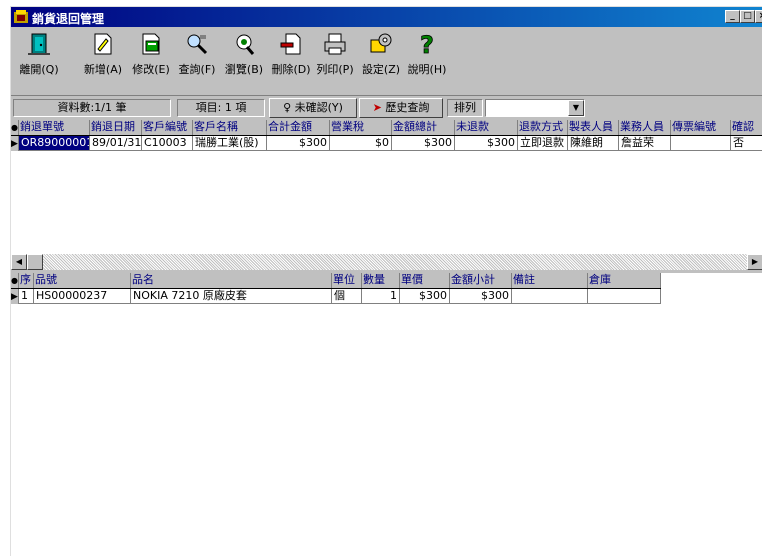 This screenshot has height=556, width=762. What do you see at coordinates (624, 280) in the screenshot?
I see `col-warehouse: 倉庫` at bounding box center [624, 280].